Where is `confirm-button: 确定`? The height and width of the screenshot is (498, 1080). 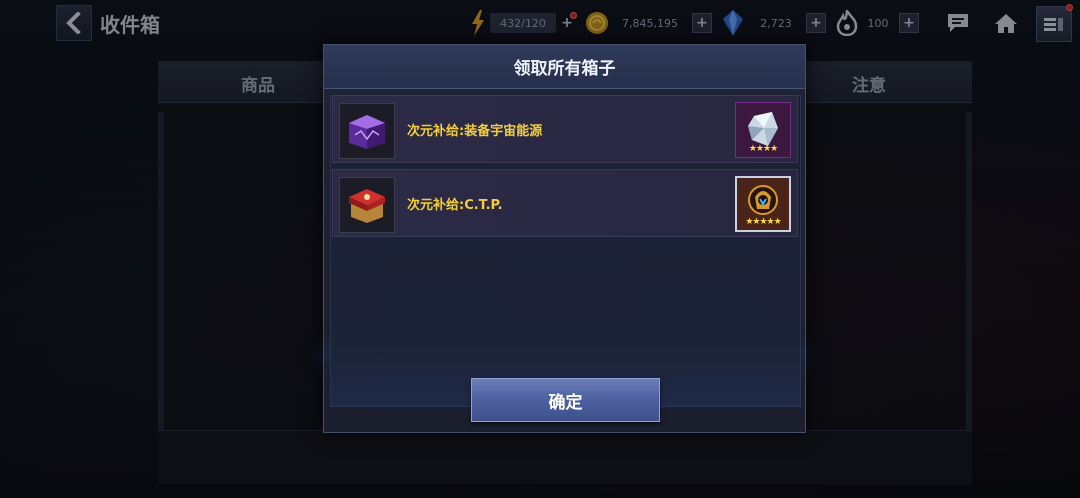
confirm-button: 确定 is located at coordinates (565, 400).